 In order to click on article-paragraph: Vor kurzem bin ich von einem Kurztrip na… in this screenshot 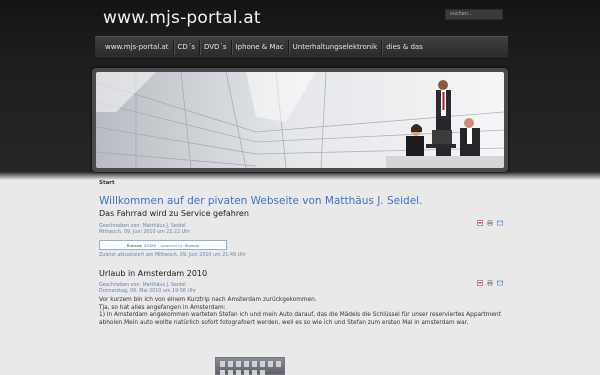, I will do `click(208, 300)`.